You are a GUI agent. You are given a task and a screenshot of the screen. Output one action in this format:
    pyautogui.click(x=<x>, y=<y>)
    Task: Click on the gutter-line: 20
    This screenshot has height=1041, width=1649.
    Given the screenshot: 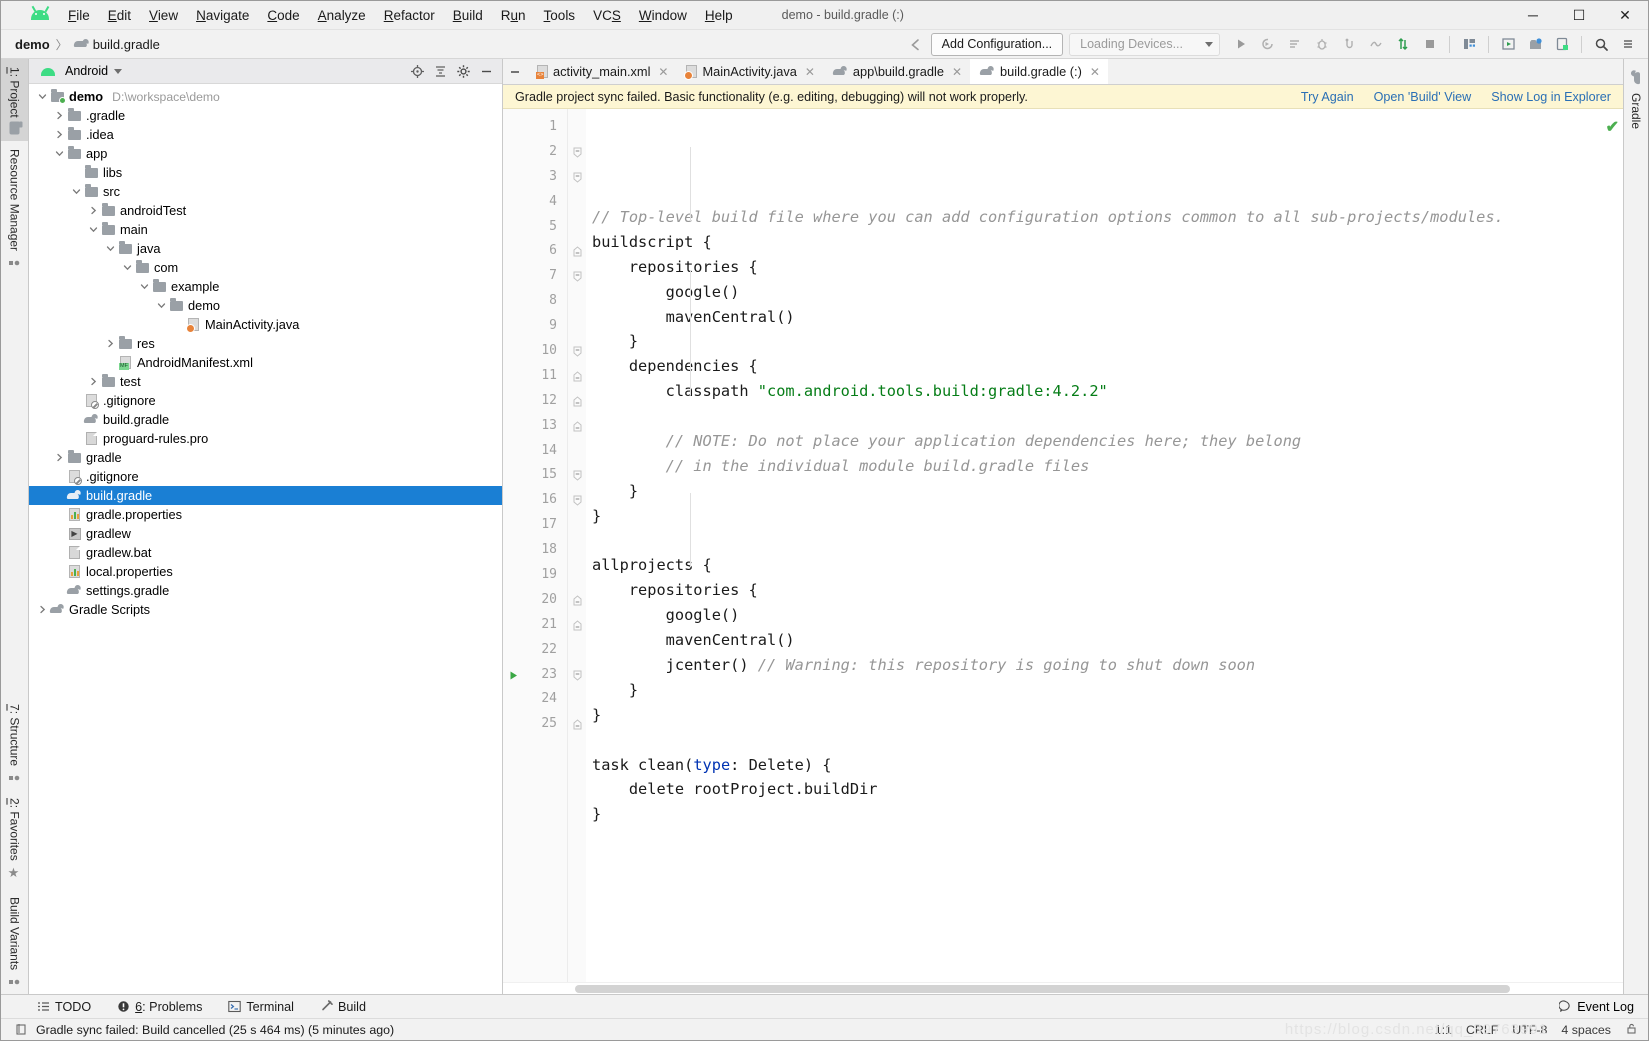 What is the action you would take?
    pyautogui.click(x=535, y=600)
    